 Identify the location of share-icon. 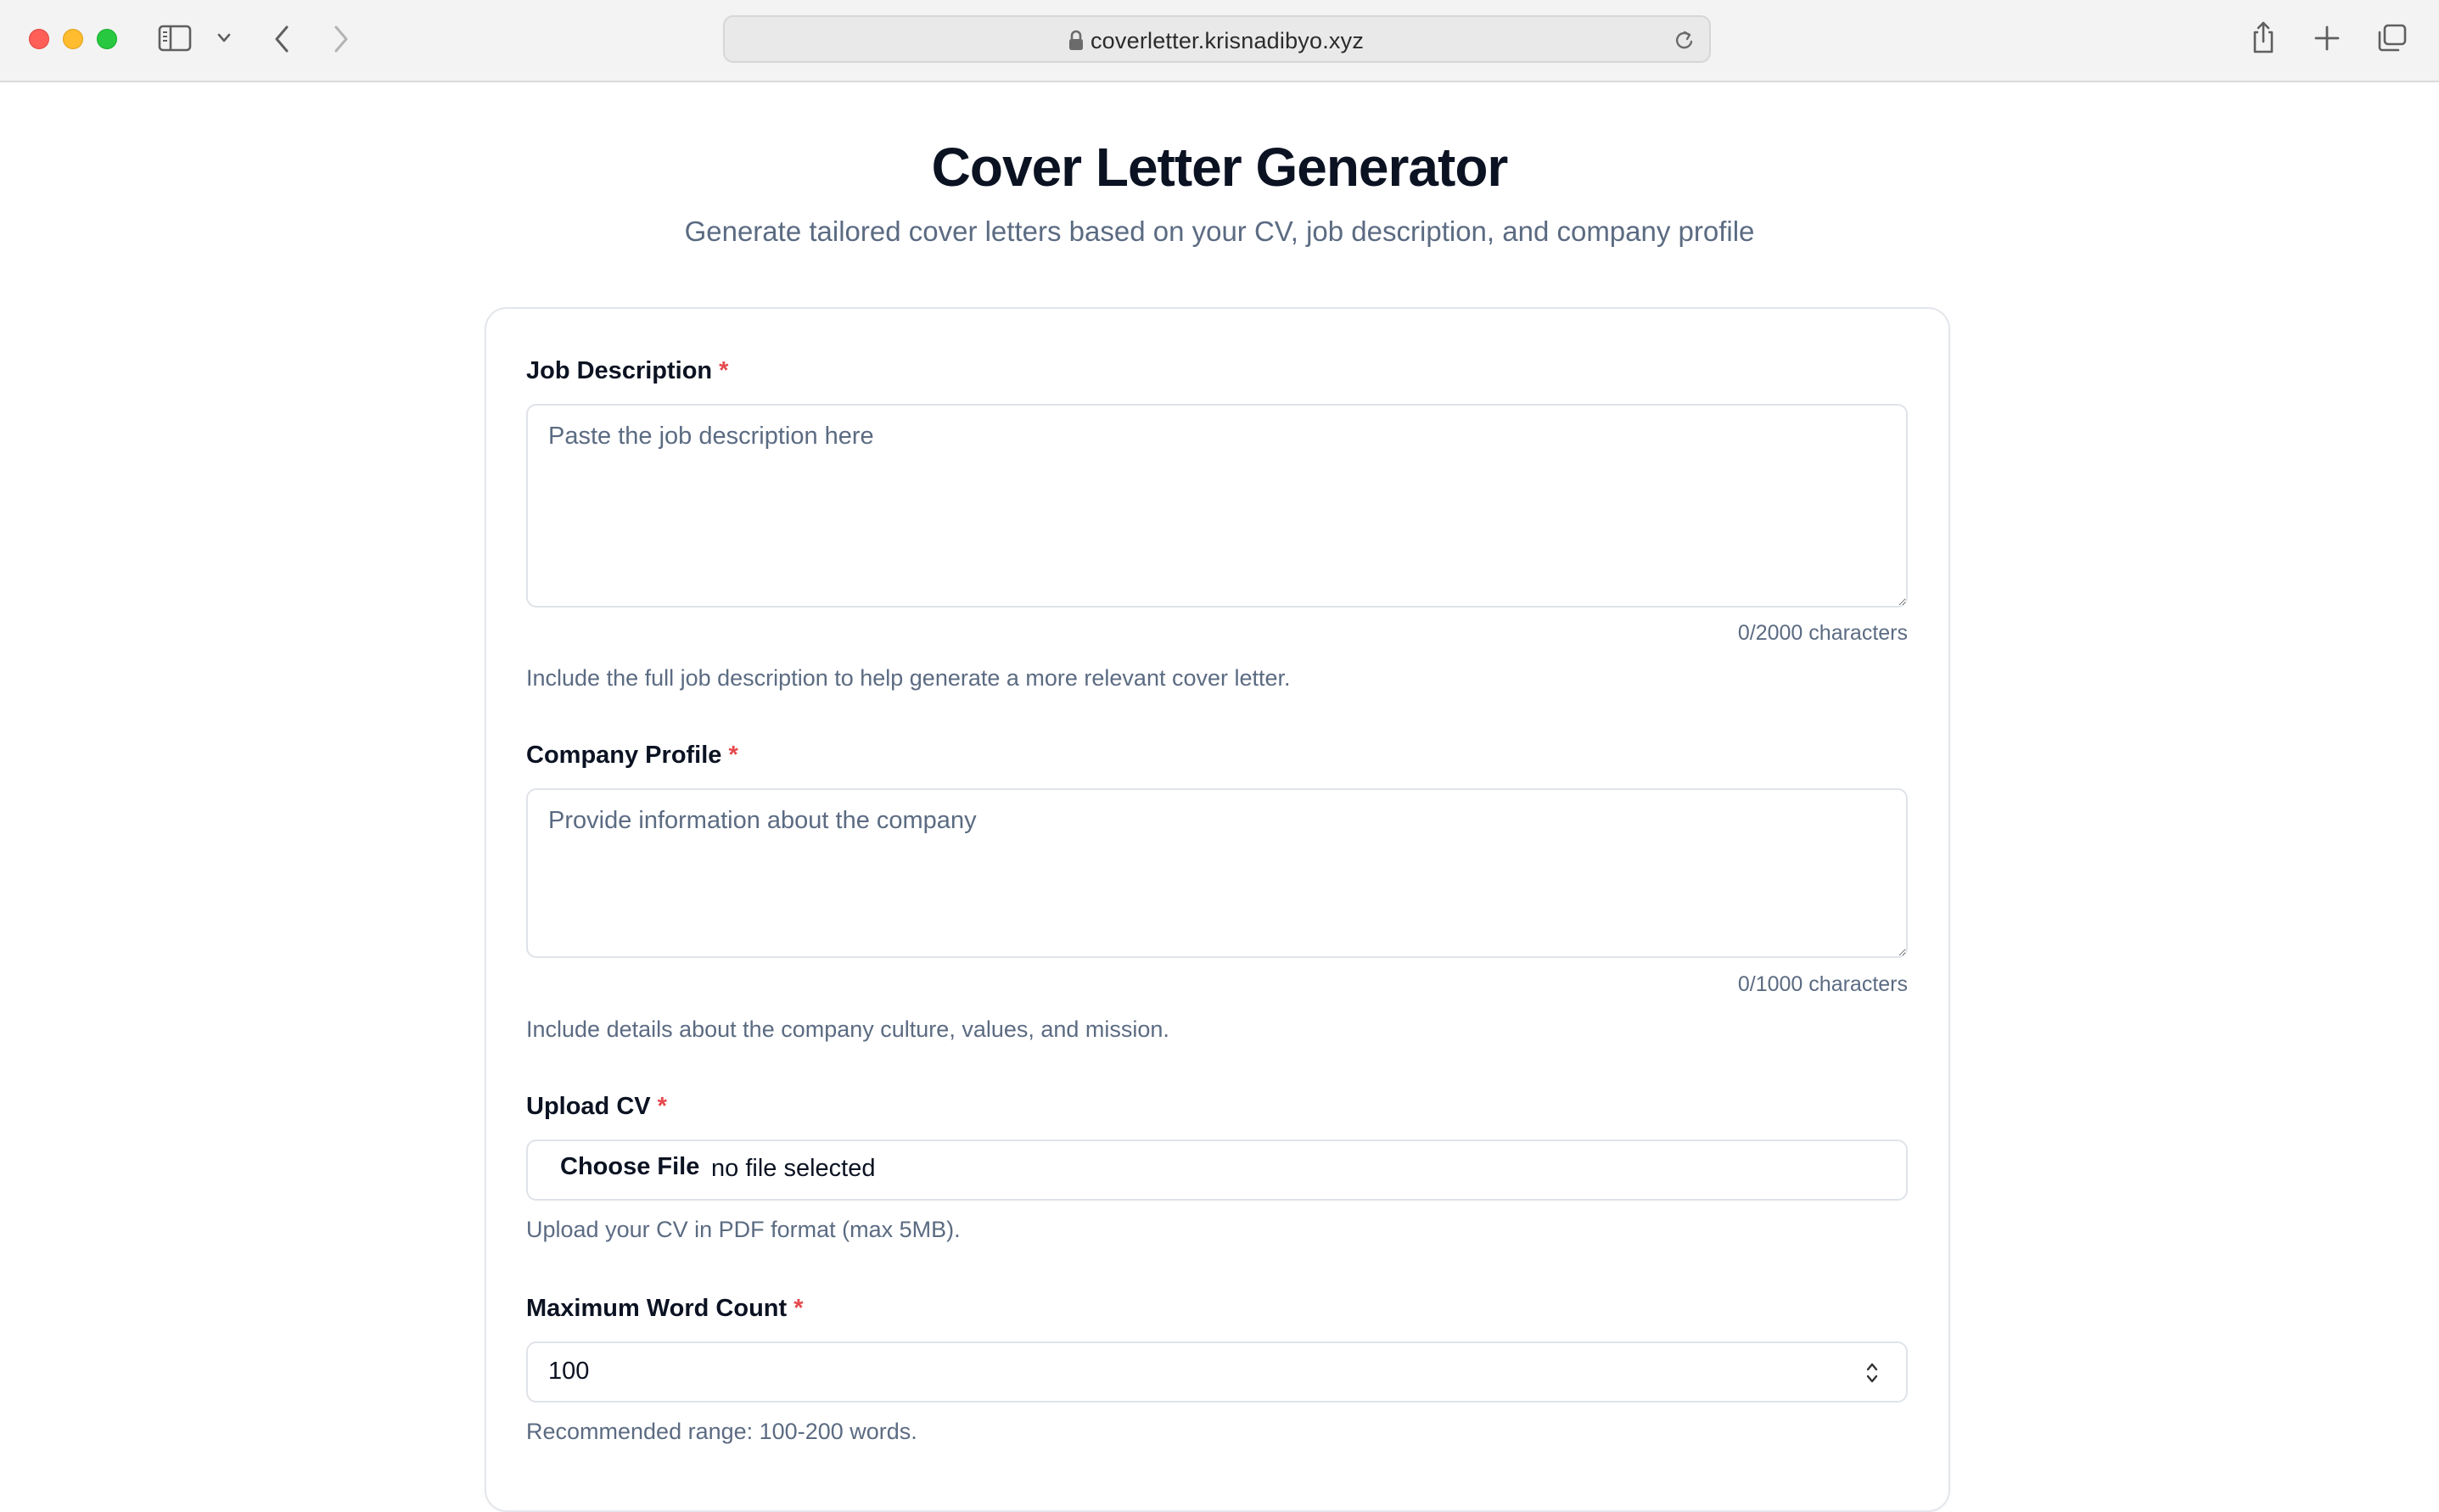
(2263, 37).